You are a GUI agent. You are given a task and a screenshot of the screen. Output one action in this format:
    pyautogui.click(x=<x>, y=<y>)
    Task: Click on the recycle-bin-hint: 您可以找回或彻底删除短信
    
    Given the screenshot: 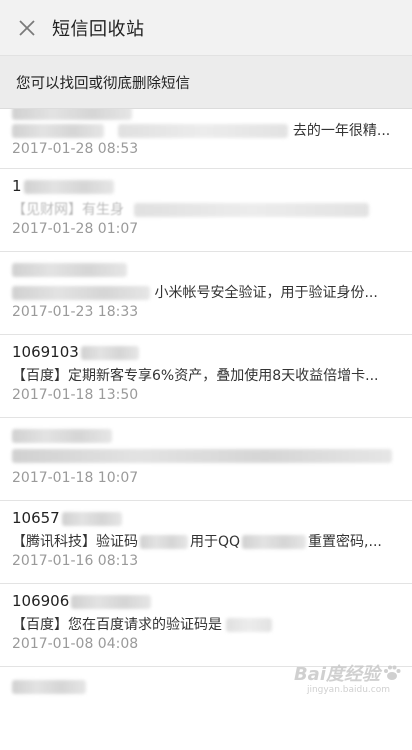 What is the action you would take?
    pyautogui.click(x=206, y=82)
    